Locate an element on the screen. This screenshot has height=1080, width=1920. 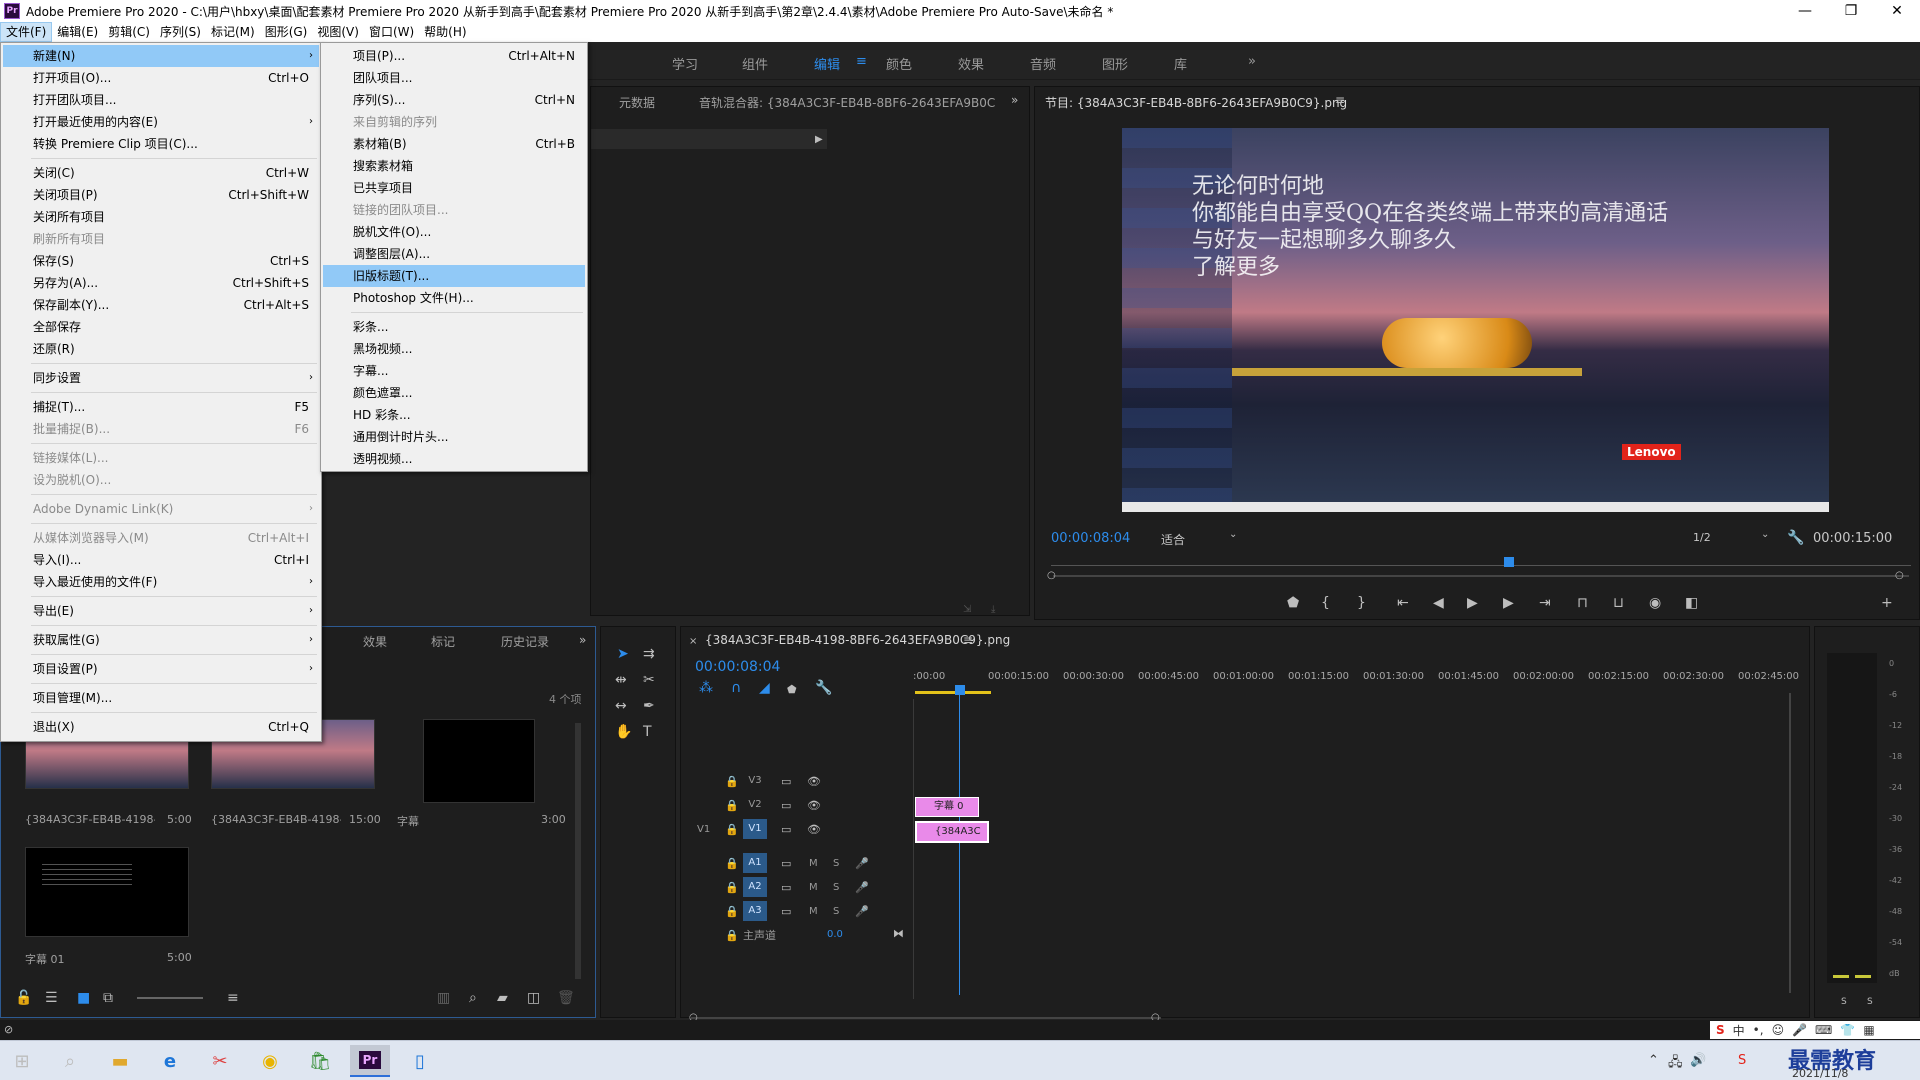
menu-2: 剪辑(C) is located at coordinates (129, 32).